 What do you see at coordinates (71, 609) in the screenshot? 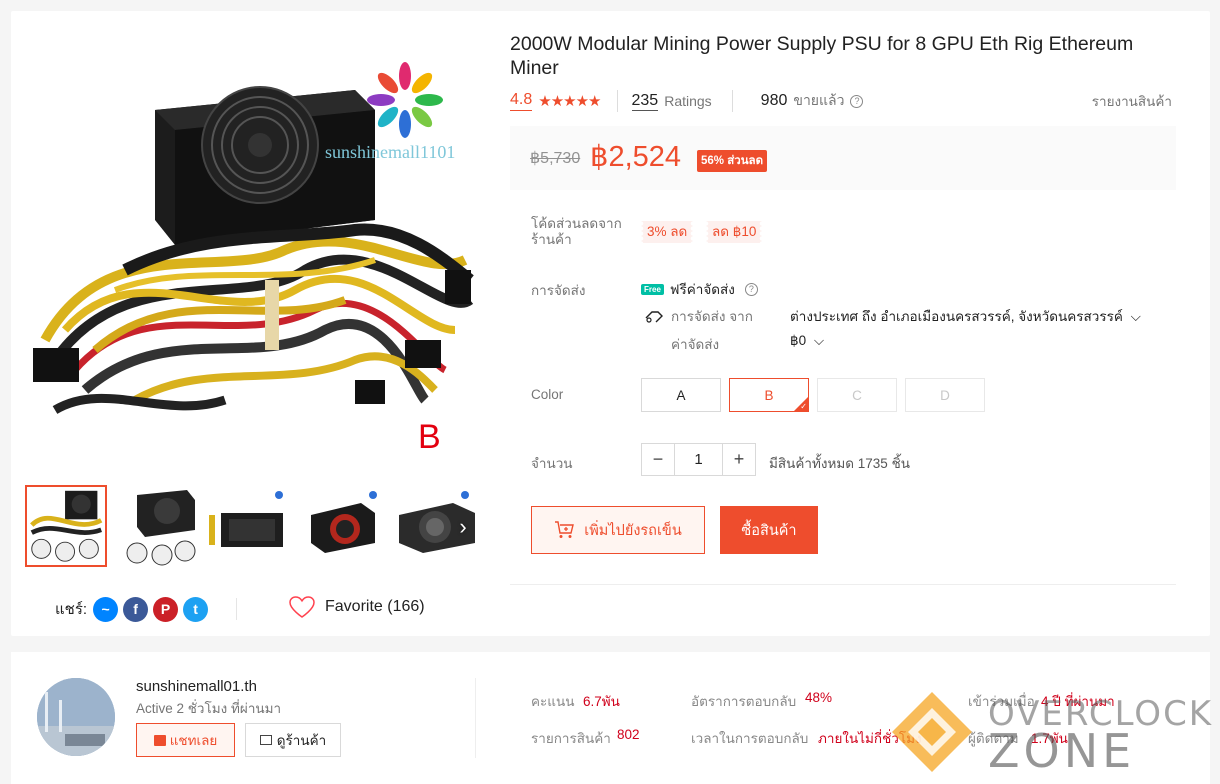
I see `share-label: แชร์:` at bounding box center [71, 609].